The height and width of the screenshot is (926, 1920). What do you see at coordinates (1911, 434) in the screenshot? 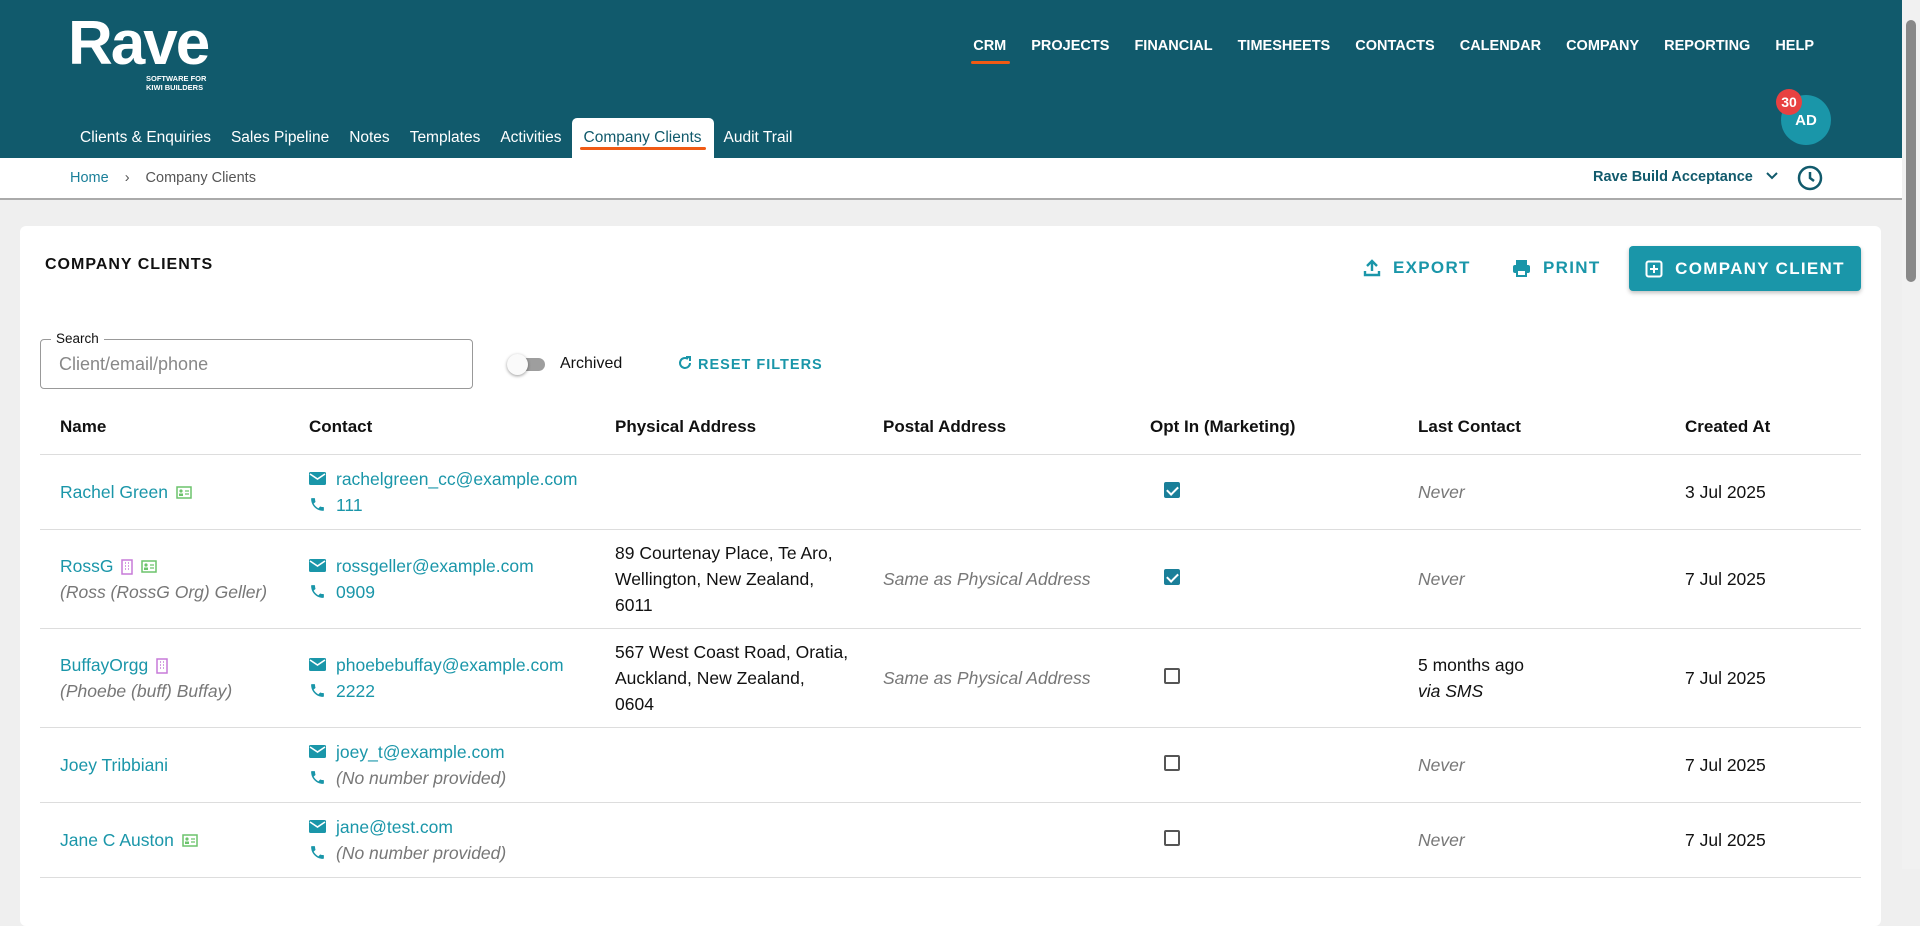
I see `page-scrollbar` at bounding box center [1911, 434].